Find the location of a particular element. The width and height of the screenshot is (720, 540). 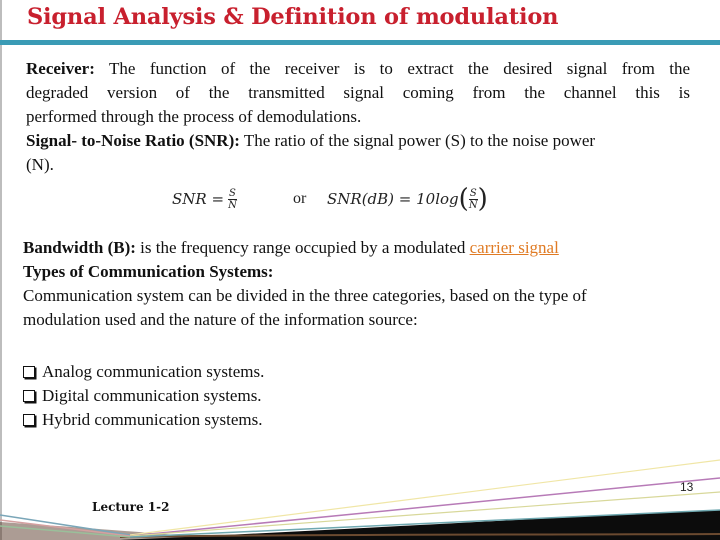

snr-lhs: SNR = is located at coordinates (198, 199).